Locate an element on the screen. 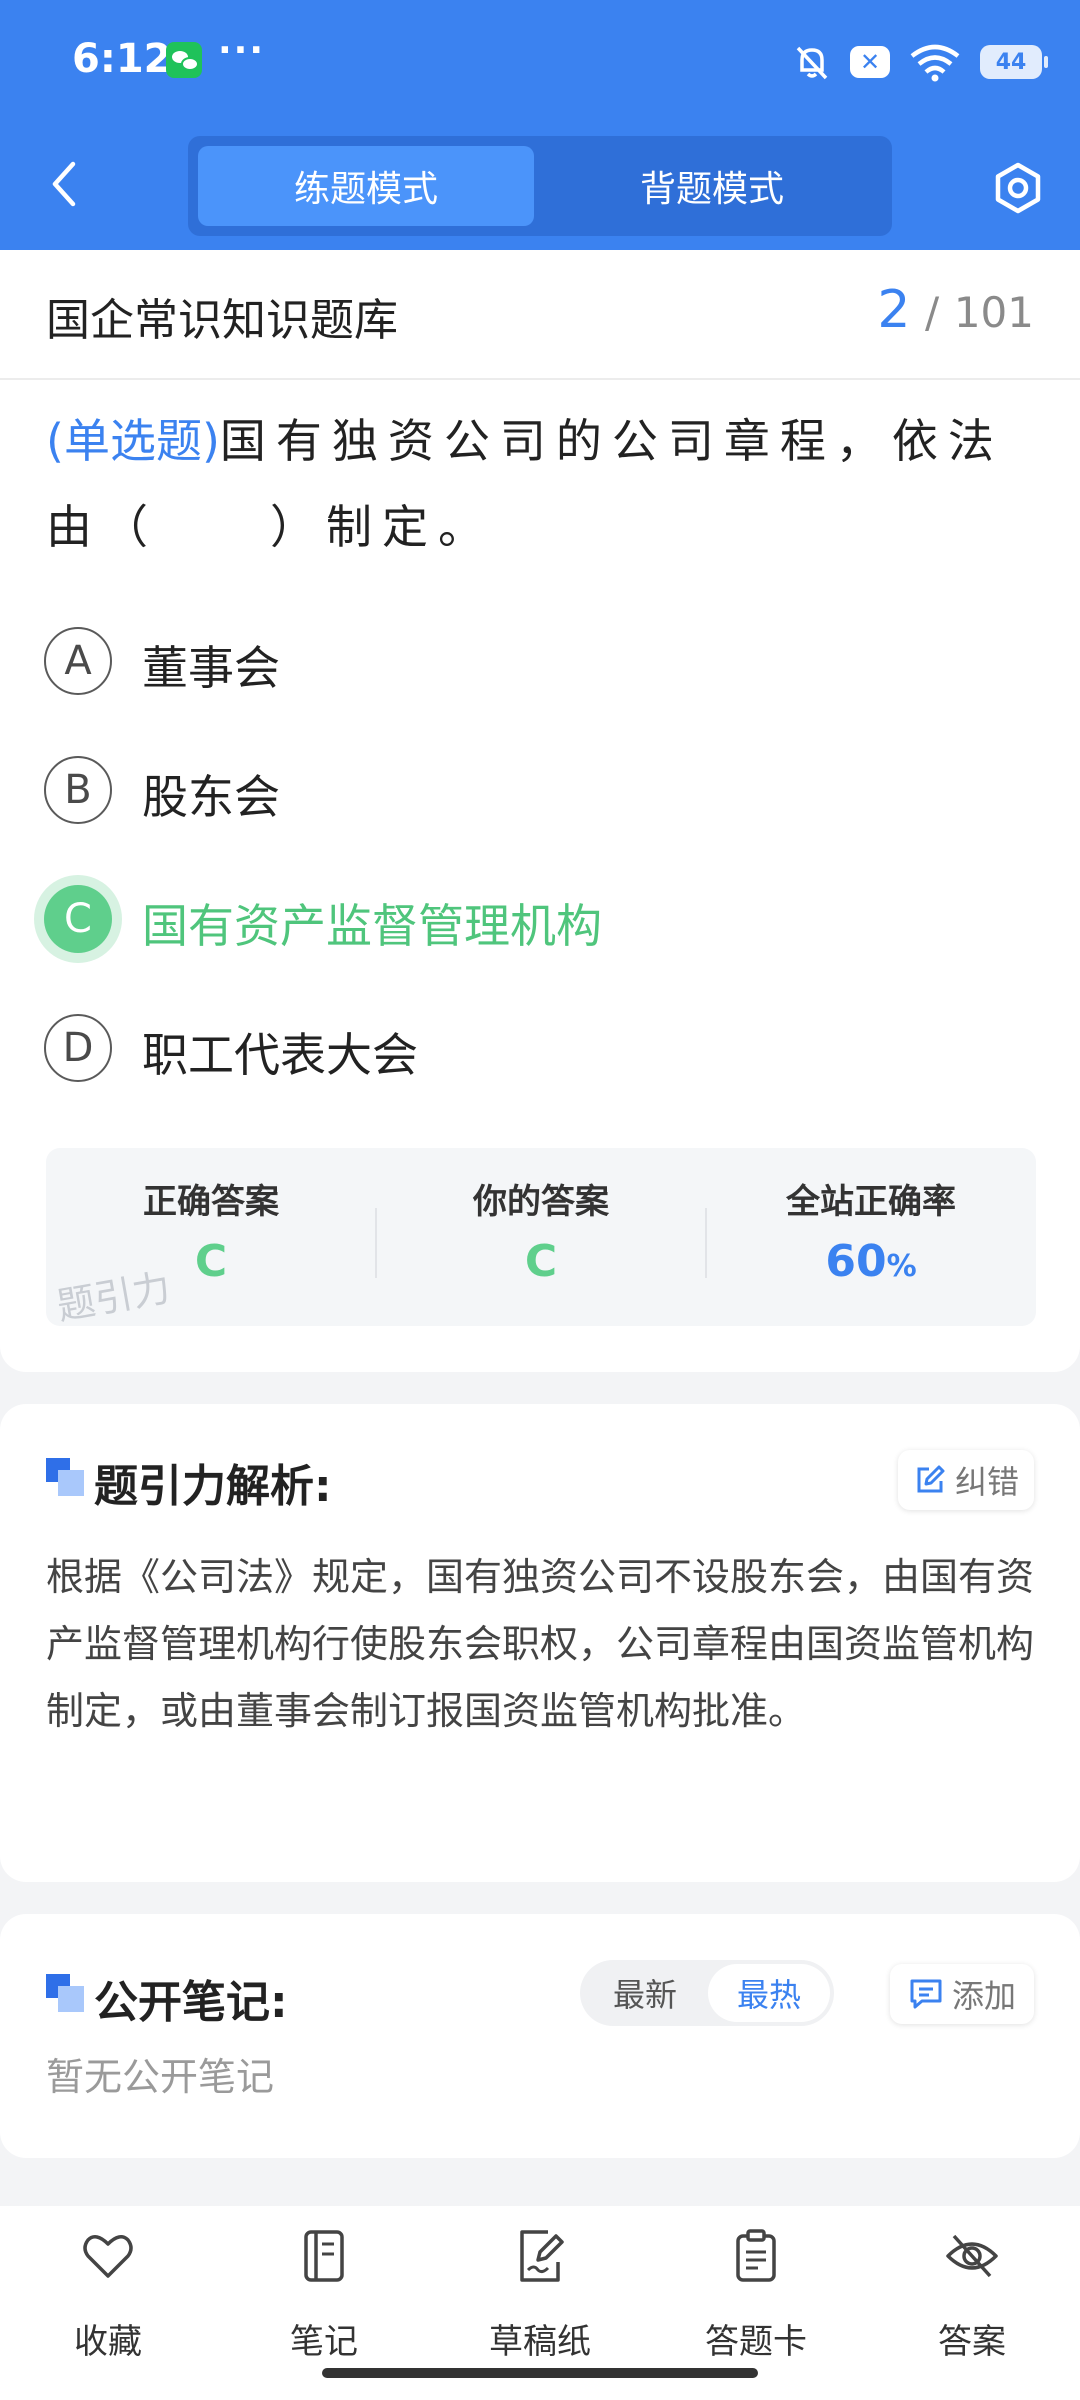  correct-answer-label: 正确答案 is located at coordinates (211, 1202).